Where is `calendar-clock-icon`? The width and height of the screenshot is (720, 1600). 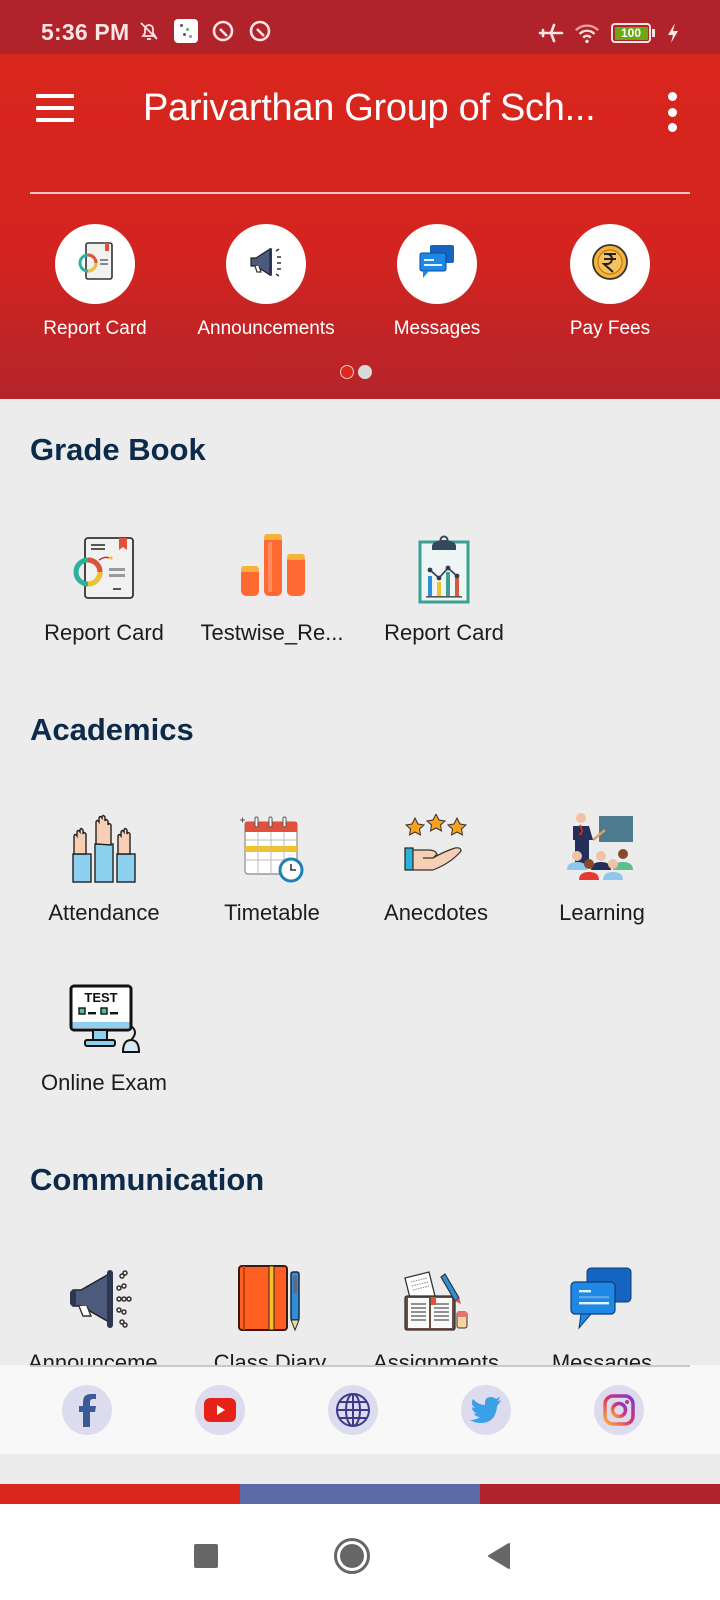
calendar-clock-icon is located at coordinates (272, 849).